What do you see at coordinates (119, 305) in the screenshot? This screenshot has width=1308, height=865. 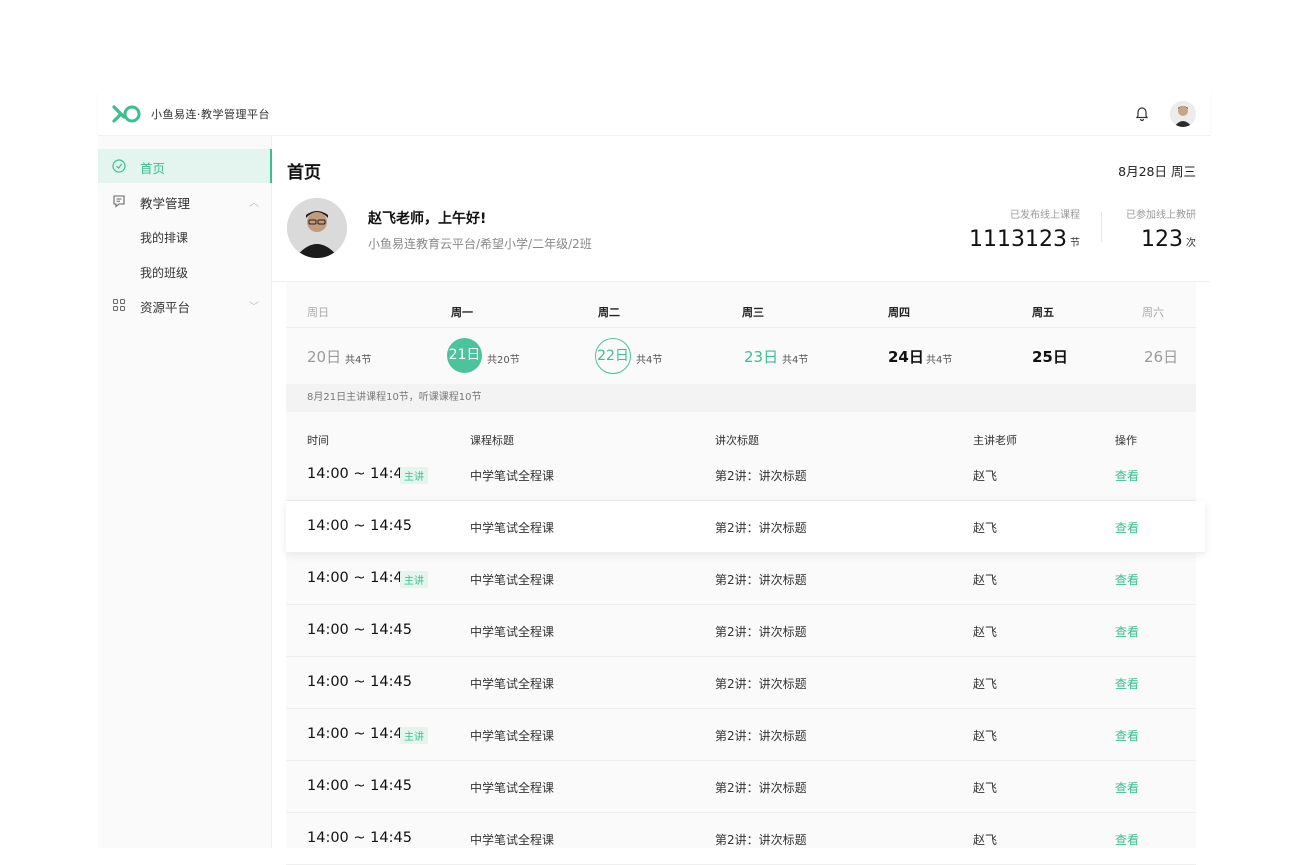 I see `grid-icon` at bounding box center [119, 305].